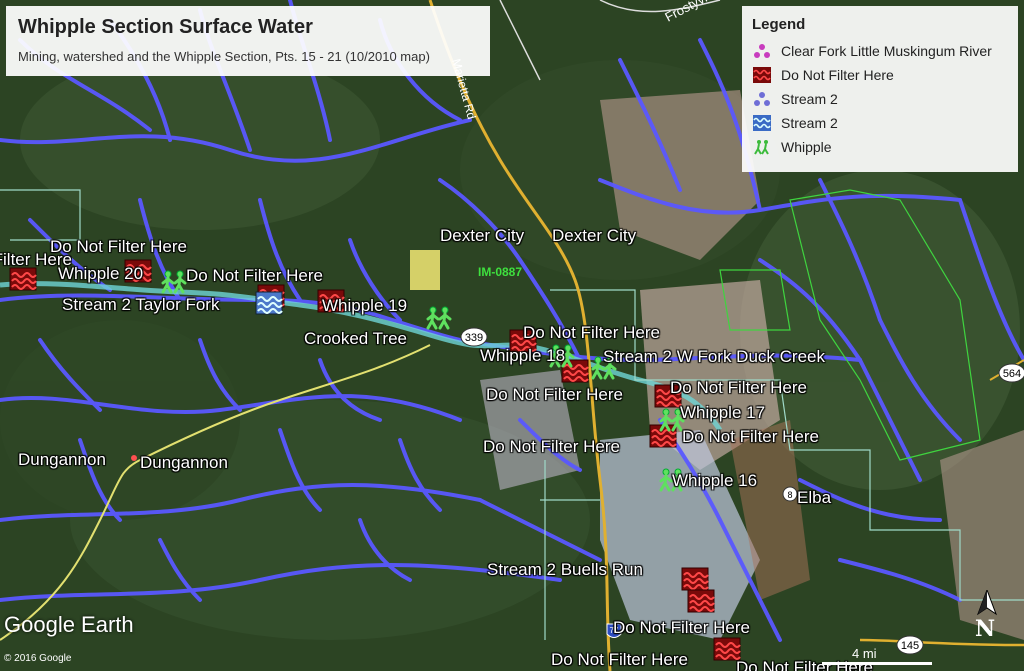 The width and height of the screenshot is (1024, 671). What do you see at coordinates (141, 304) in the screenshot?
I see `label-stream-taylor-fork: Stream 2 Taylor Fork` at bounding box center [141, 304].